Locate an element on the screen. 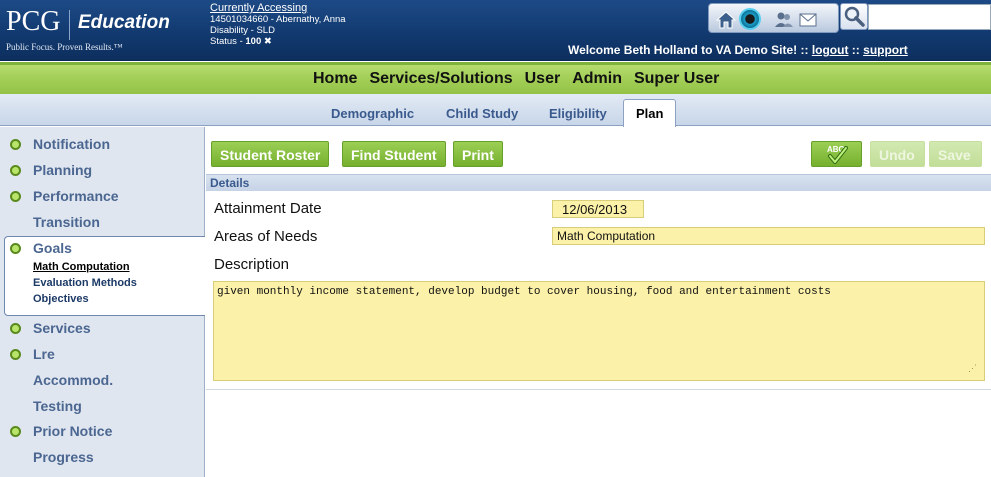 Image resolution: width=991 pixels, height=477 pixels. nav-home: Home is located at coordinates (335, 79).